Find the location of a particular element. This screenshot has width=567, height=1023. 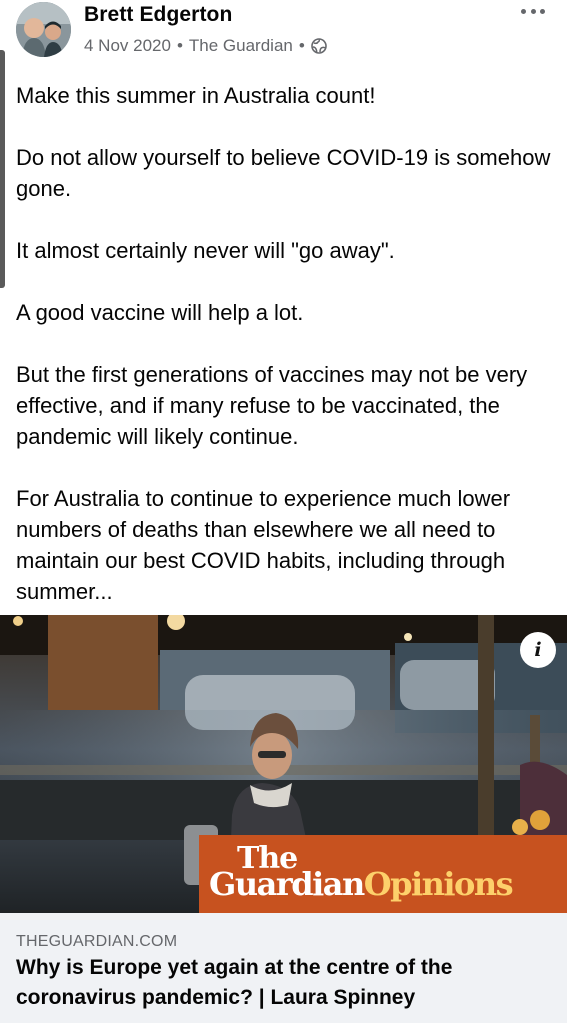

scroll-indicator is located at coordinates (2, 169).